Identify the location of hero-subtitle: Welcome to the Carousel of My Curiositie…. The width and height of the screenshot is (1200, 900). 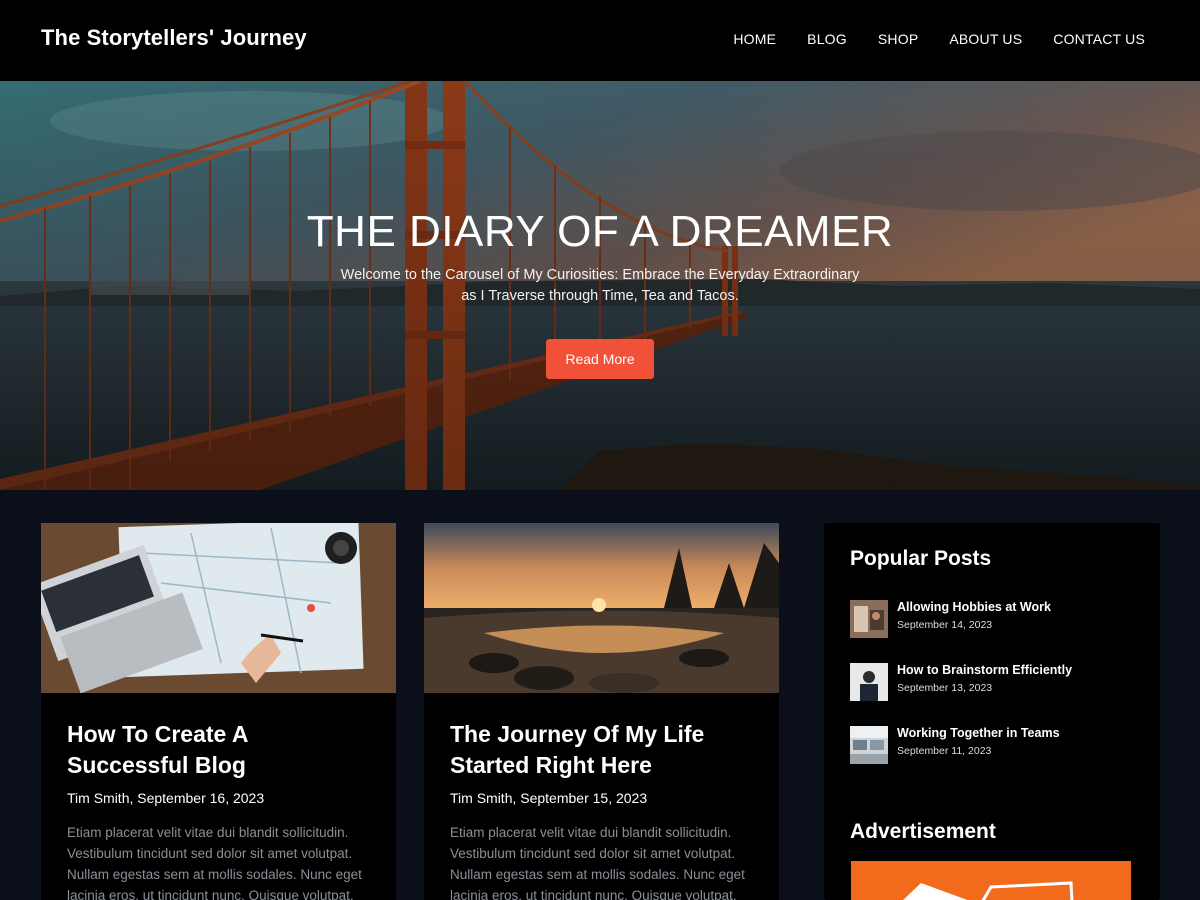
(600, 286).